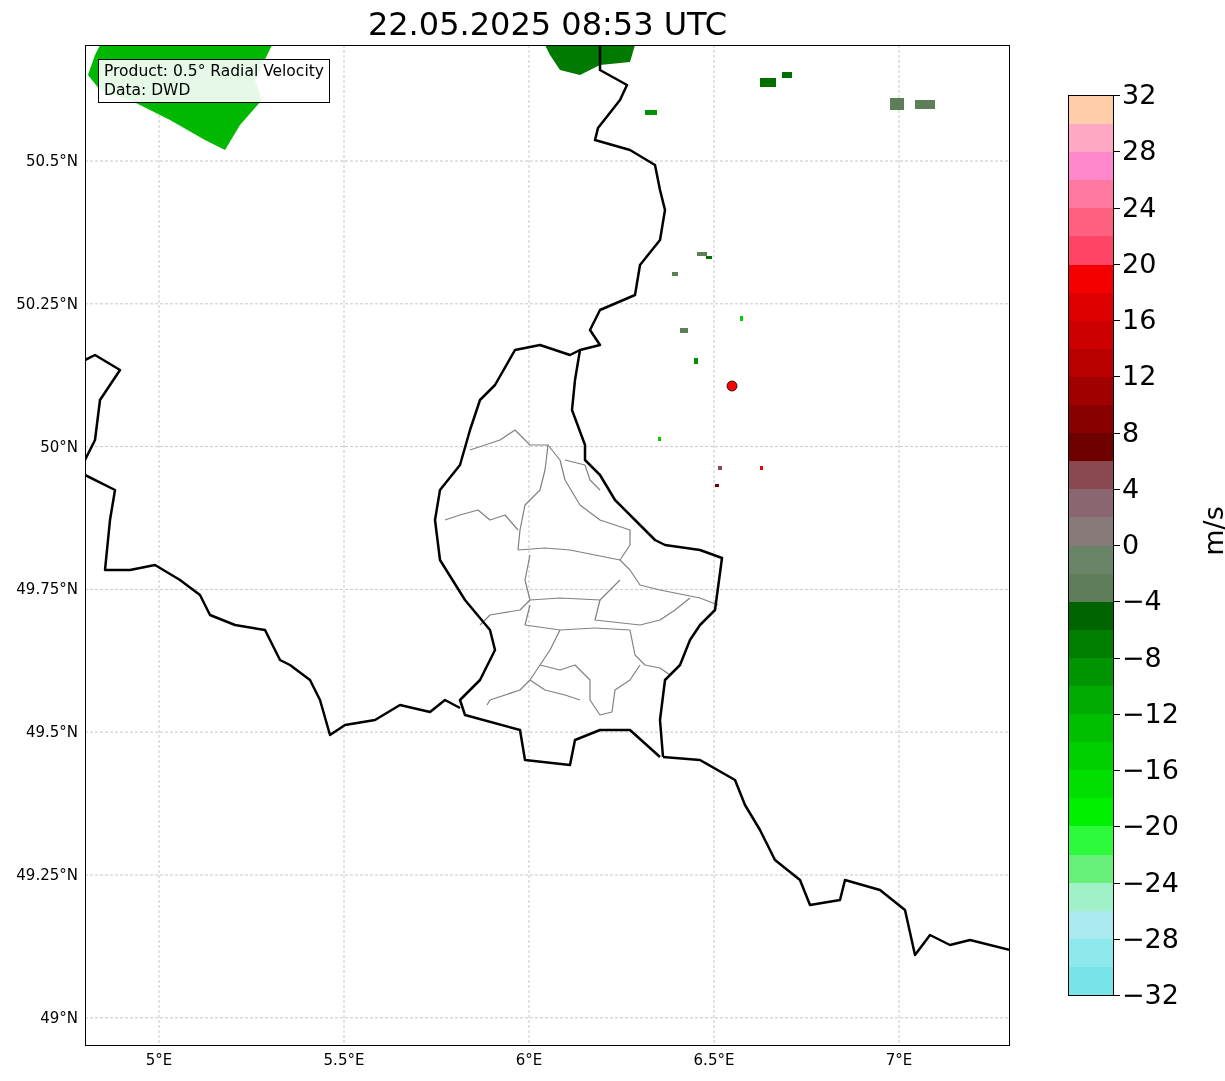  I want to click on latitude-tick-label: 50°N, so click(59, 446).